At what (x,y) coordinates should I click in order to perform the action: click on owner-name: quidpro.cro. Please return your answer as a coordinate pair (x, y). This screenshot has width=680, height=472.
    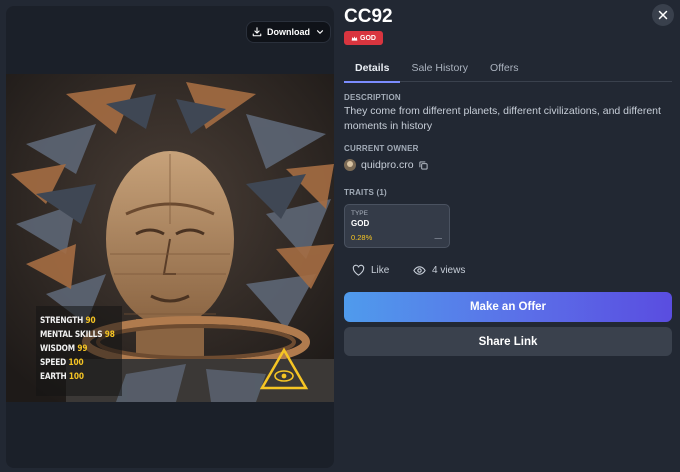
    Looking at the image, I should click on (387, 165).